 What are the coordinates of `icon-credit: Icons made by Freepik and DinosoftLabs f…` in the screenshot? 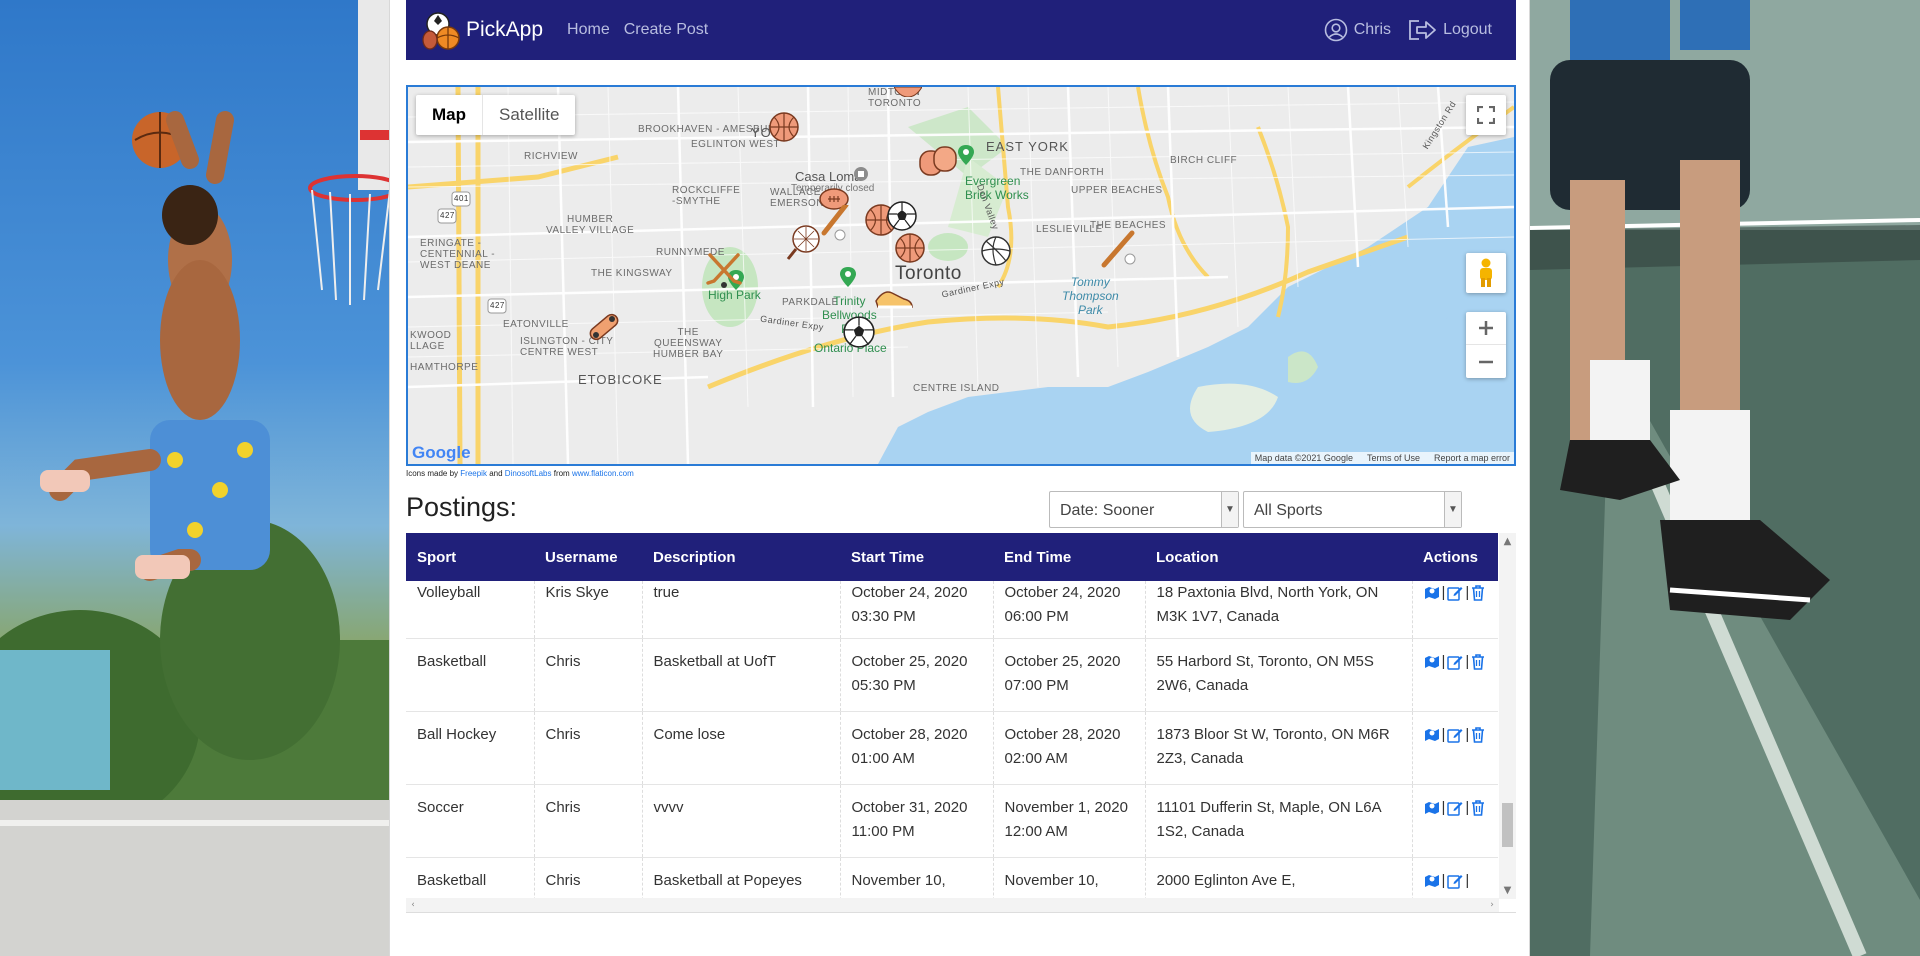 It's located at (520, 473).